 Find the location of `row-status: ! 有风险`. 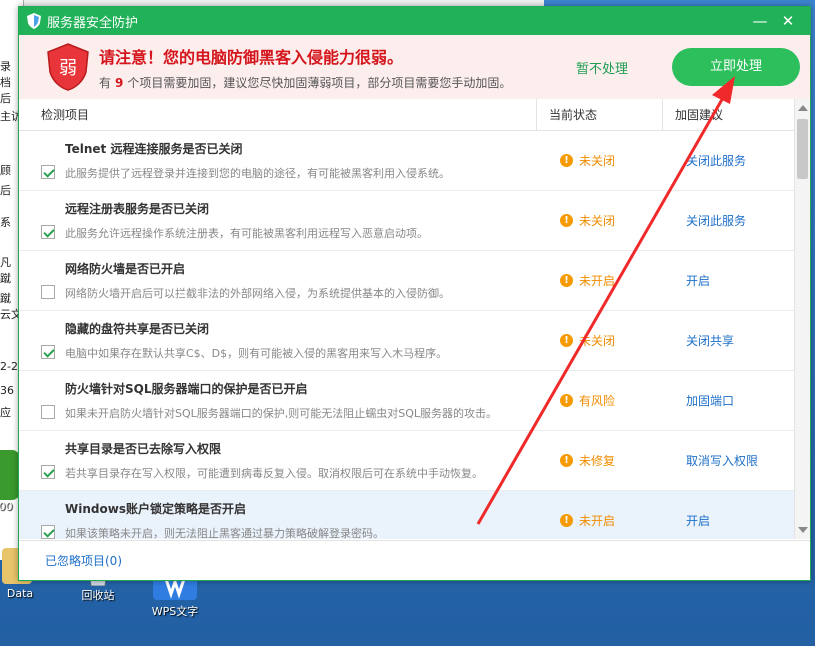

row-status: ! 有风险 is located at coordinates (613, 400).